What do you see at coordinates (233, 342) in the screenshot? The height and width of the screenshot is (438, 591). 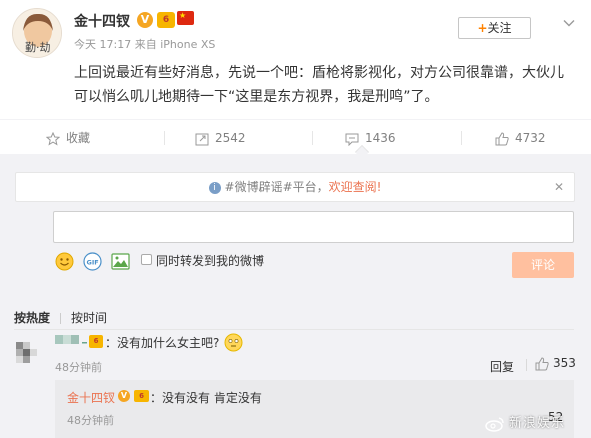 I see `awkward-face-emoji-icon` at bounding box center [233, 342].